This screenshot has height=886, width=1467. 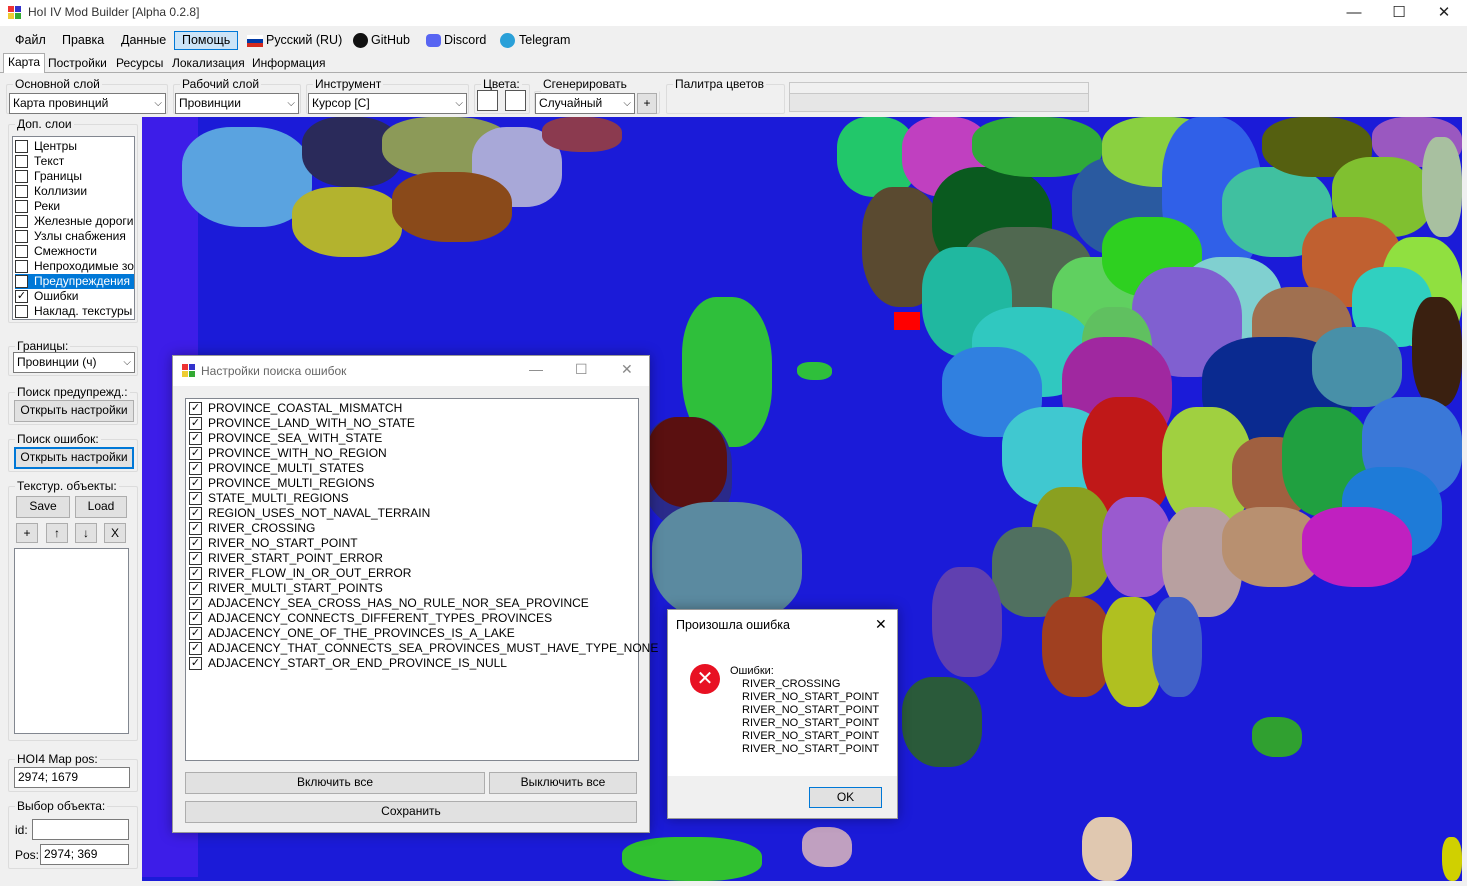 What do you see at coordinates (74, 311) in the screenshot?
I see `layer-item: Наклад. текстуры` at bounding box center [74, 311].